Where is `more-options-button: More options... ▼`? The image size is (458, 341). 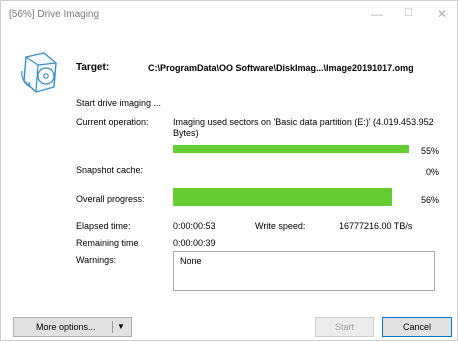
more-options-button: More options... ▼ is located at coordinates (72, 327).